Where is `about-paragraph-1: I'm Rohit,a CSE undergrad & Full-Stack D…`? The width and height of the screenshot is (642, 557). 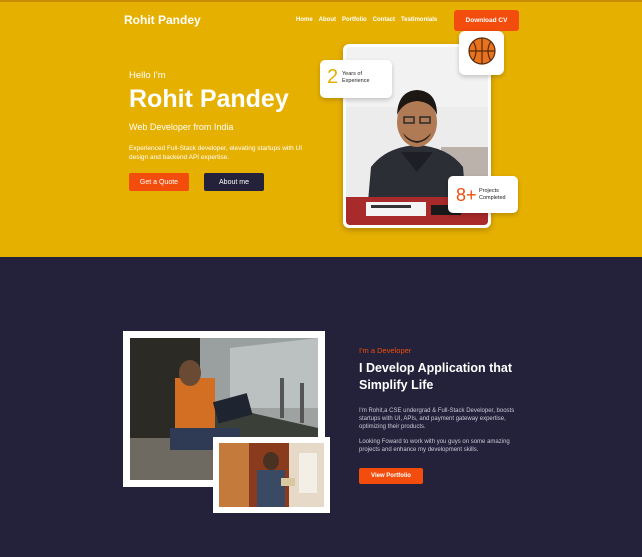 about-paragraph-1: I'm Rohit,a CSE undergrad & Full-Stack D… is located at coordinates (437, 419).